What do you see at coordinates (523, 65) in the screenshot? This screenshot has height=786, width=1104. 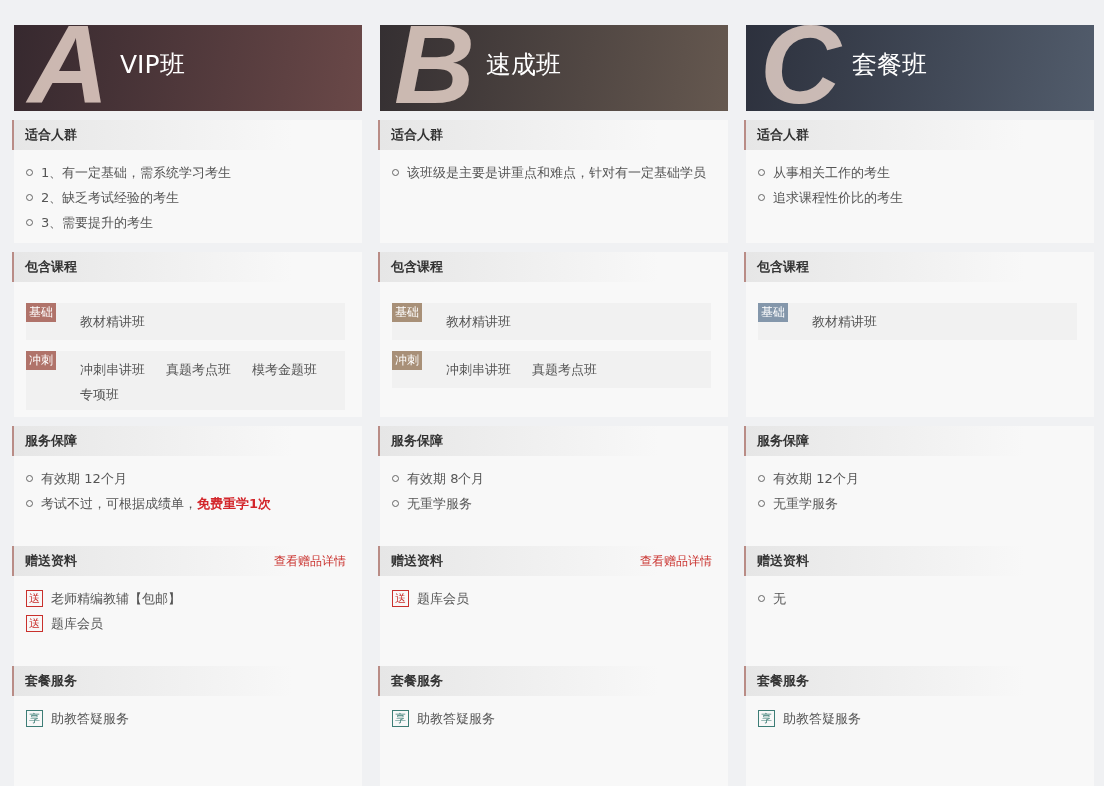 I see `plan-title: 速成班` at bounding box center [523, 65].